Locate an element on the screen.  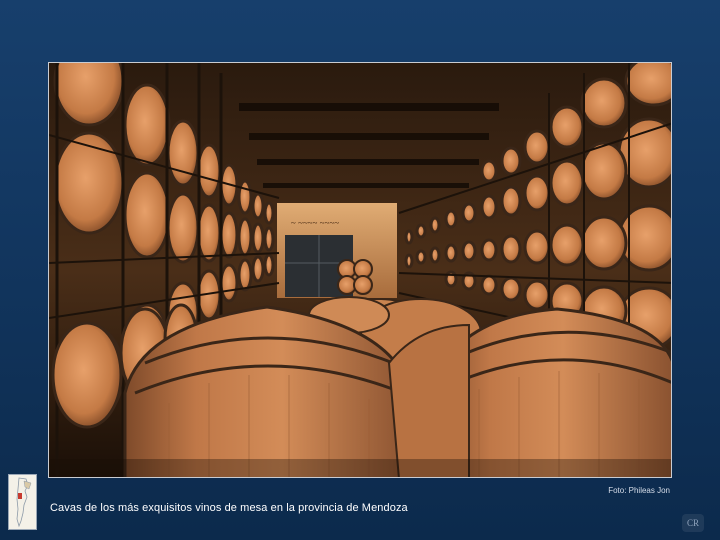
logo-icon: CR is located at coordinates (693, 523).